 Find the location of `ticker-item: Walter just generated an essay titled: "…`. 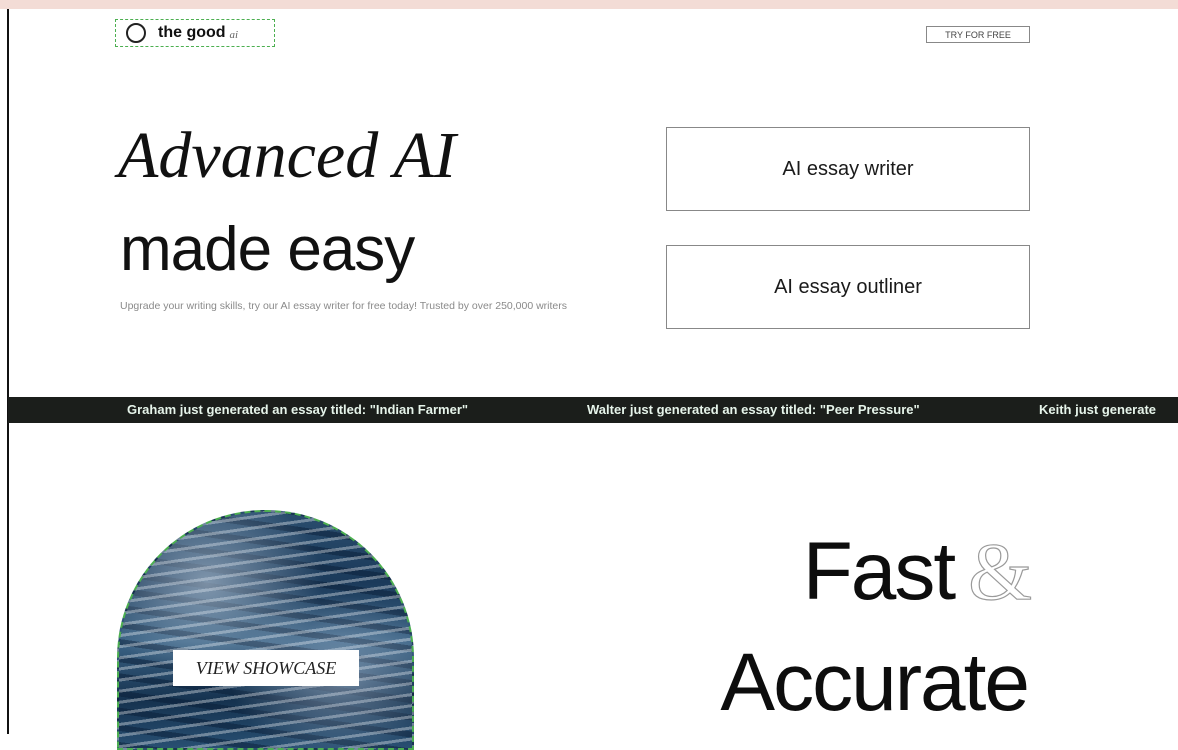

ticker-item: Walter just generated an essay titled: "… is located at coordinates (753, 409).